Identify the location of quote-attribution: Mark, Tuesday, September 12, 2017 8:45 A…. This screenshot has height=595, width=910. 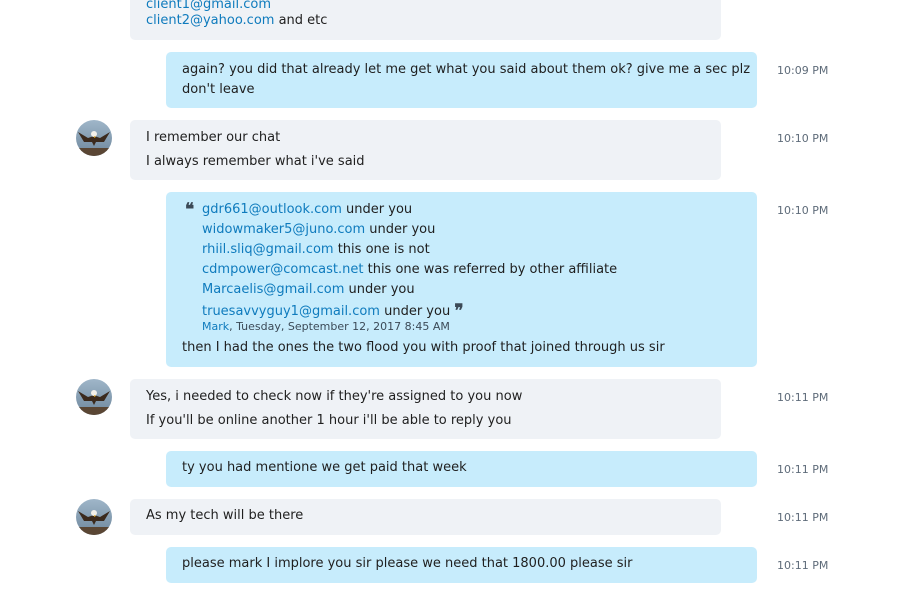
(326, 327).